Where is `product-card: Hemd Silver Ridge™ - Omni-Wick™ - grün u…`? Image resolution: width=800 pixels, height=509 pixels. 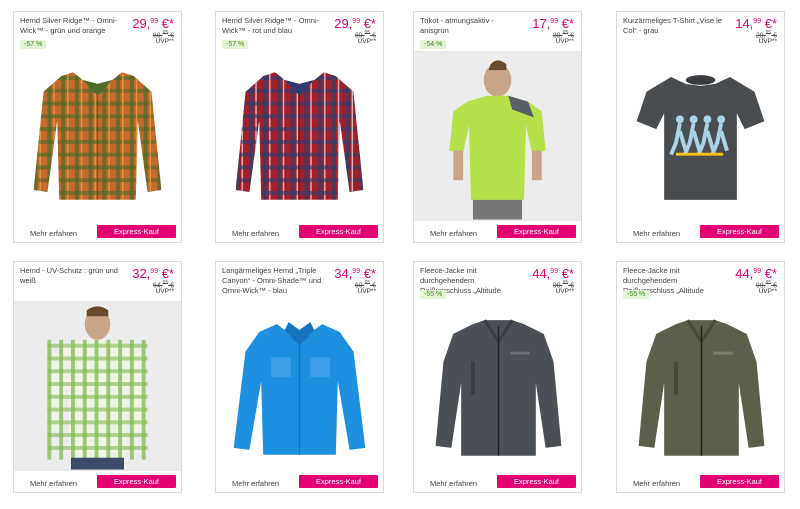 product-card: Hemd Silver Ridge™ - Omni-Wick™ - grün u… is located at coordinates (97, 127).